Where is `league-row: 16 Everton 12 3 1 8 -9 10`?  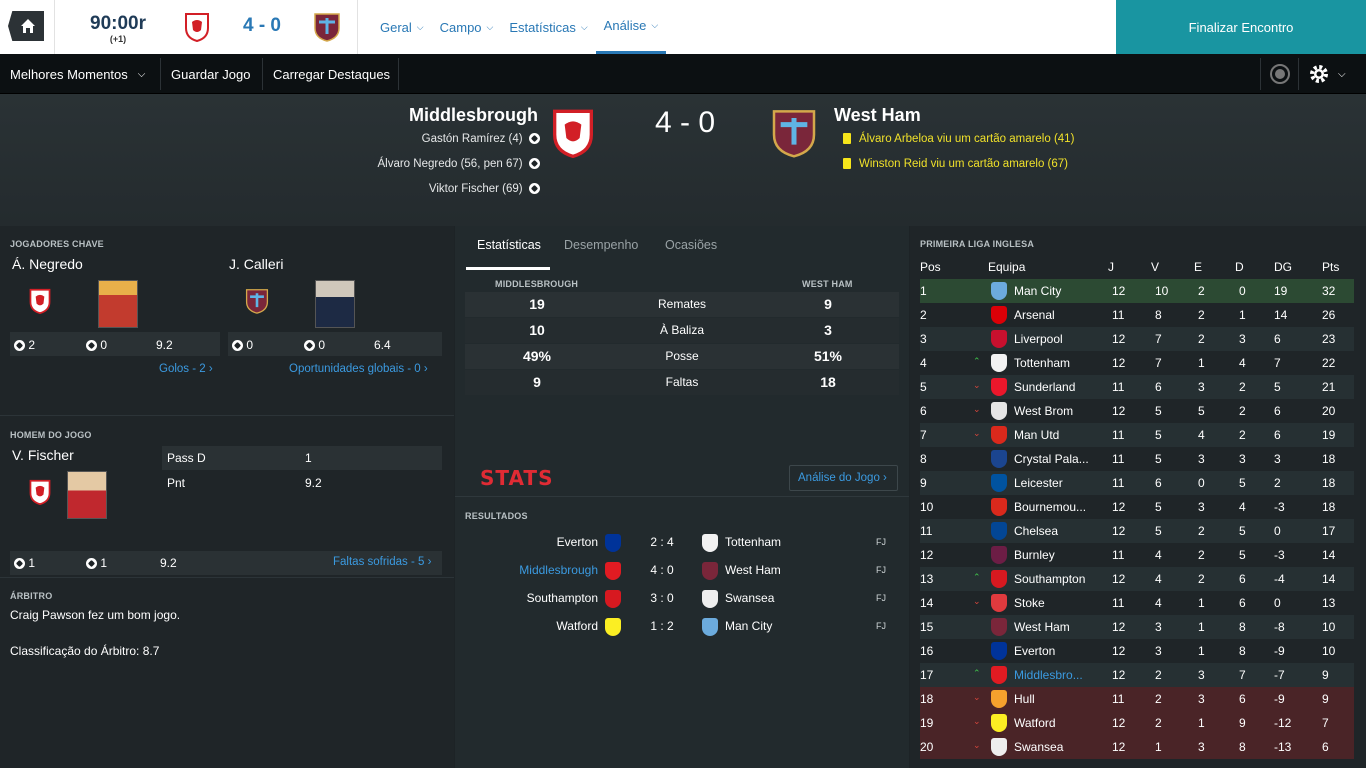
league-row: 16 Everton 12 3 1 8 -9 10 is located at coordinates (1137, 651).